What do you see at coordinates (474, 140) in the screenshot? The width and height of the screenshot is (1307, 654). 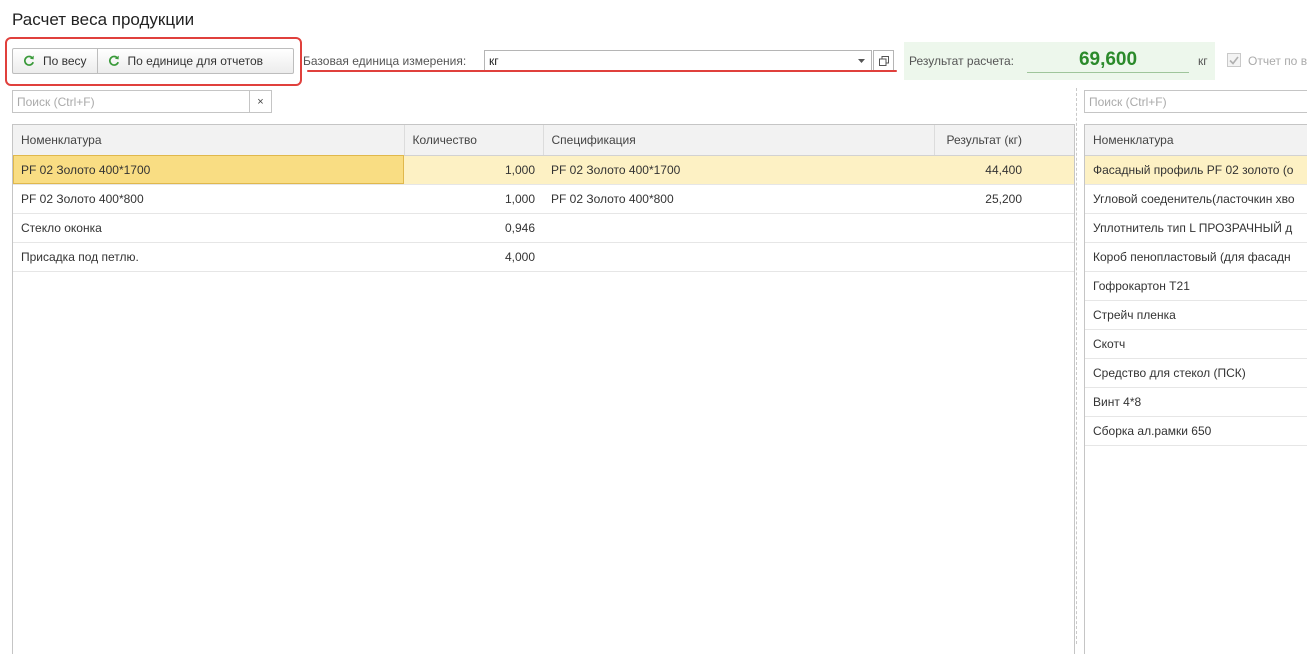 I see `column-header-quantity: Количество` at bounding box center [474, 140].